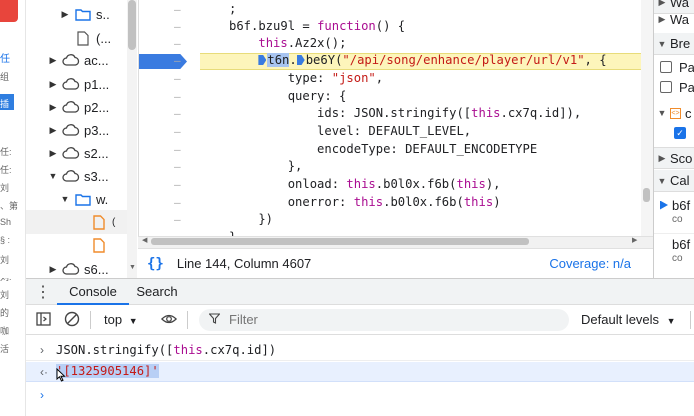  Describe the element at coordinates (365, 202) in the screenshot. I see `code-line: onerror: this.b0l0x.f6b(this)` at that location.